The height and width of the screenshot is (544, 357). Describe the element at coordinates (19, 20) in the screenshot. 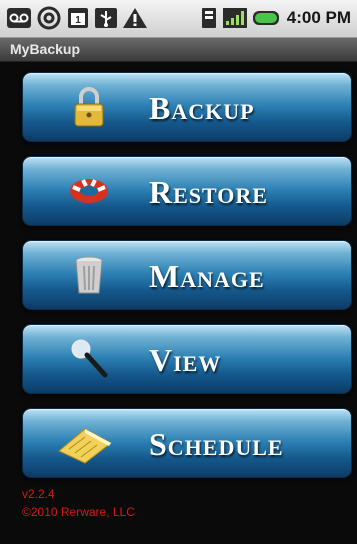

I see `voicemail-icon` at that location.